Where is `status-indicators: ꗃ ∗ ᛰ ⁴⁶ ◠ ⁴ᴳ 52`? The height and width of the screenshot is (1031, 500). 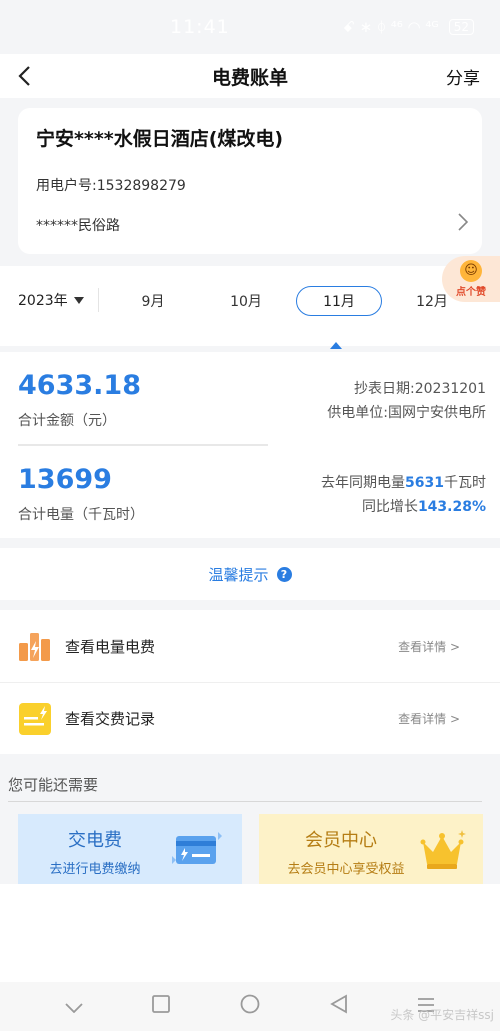
status-indicators: ꗃ ∗ ᛰ ⁴⁶ ◠ ⁴ᴳ 52 is located at coordinates (408, 27).